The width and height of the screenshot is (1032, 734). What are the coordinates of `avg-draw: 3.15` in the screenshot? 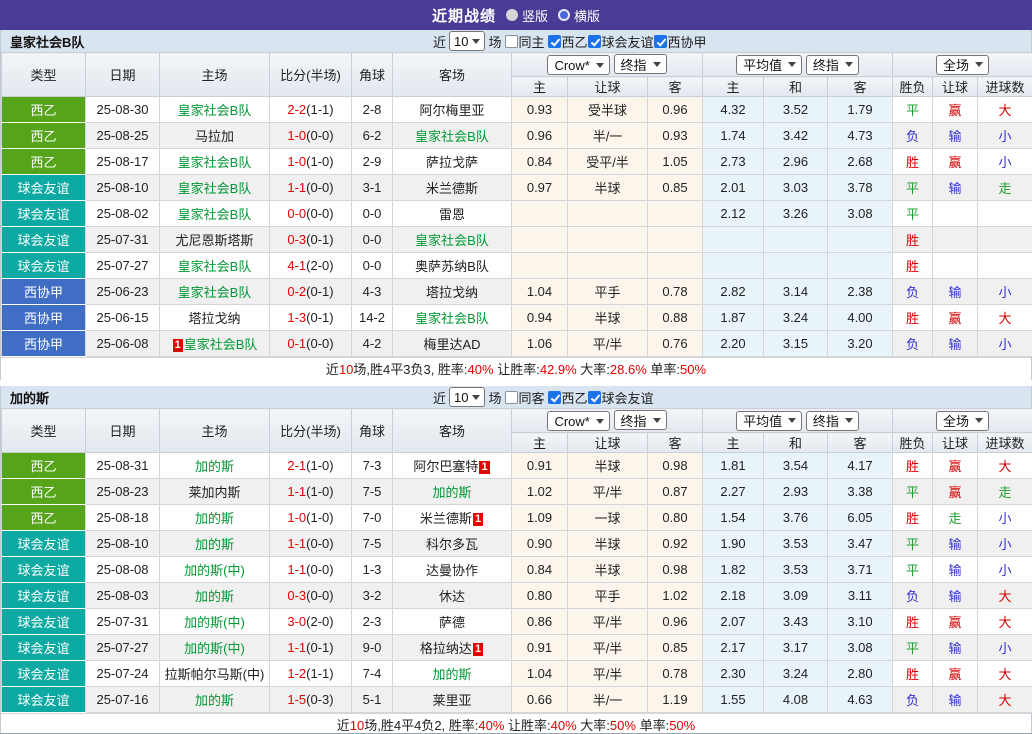 It's located at (795, 343).